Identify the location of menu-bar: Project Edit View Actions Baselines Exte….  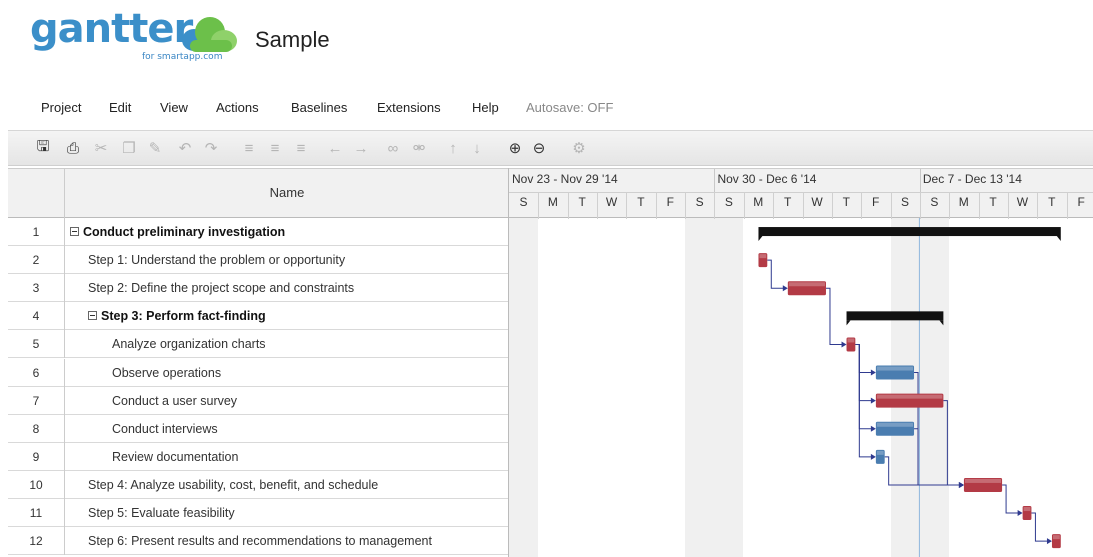
(546, 109).